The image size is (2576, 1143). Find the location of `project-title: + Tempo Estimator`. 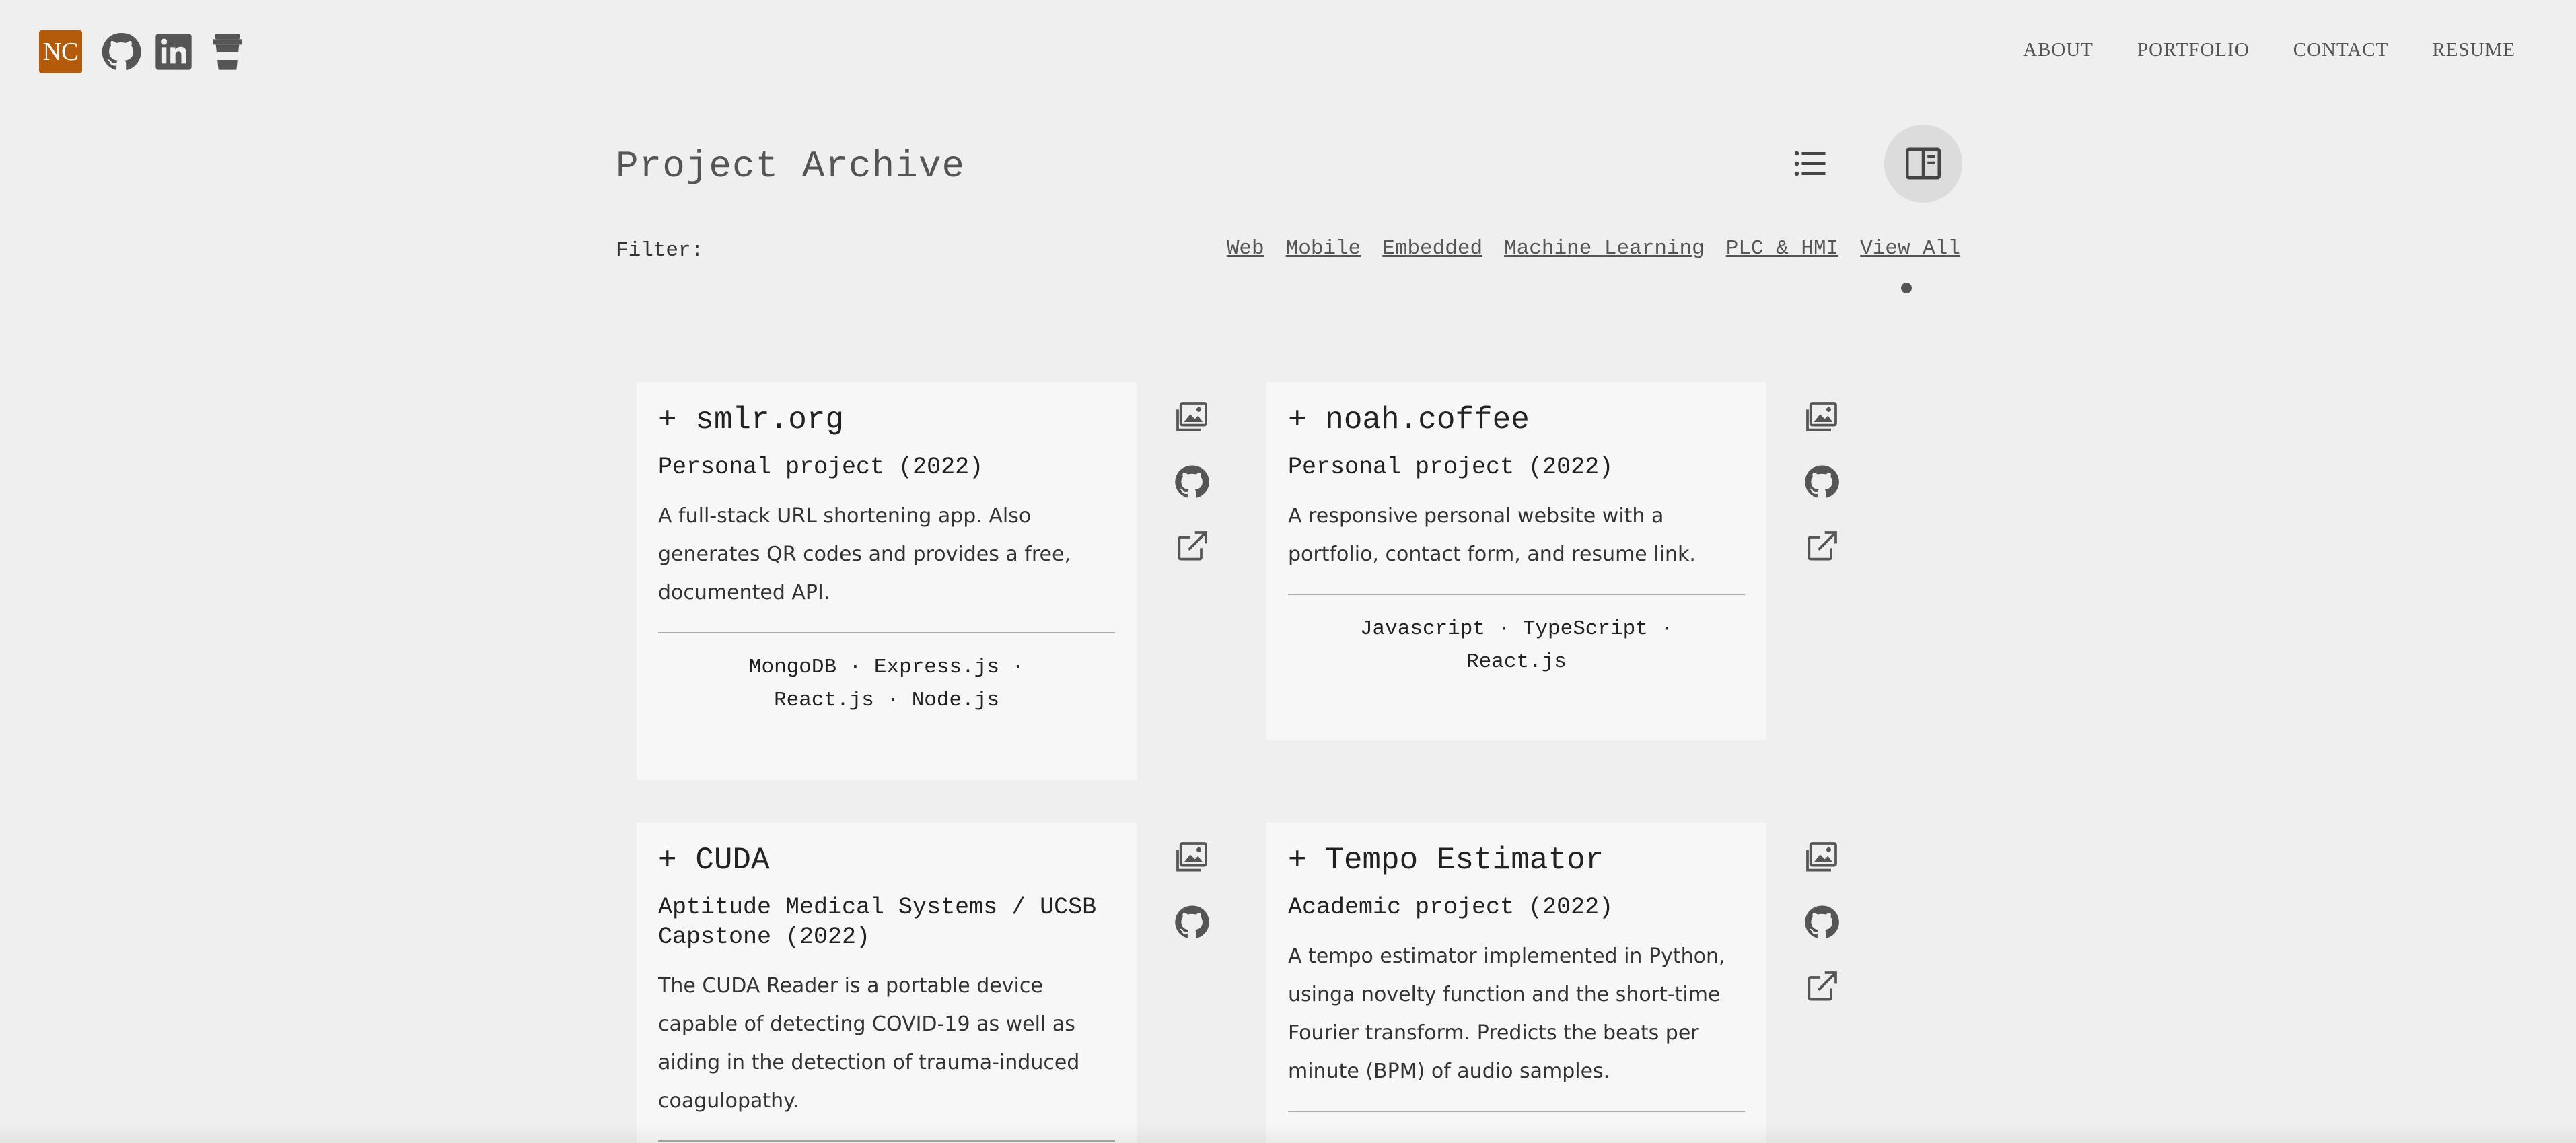

project-title: + Tempo Estimator is located at coordinates (1517, 860).